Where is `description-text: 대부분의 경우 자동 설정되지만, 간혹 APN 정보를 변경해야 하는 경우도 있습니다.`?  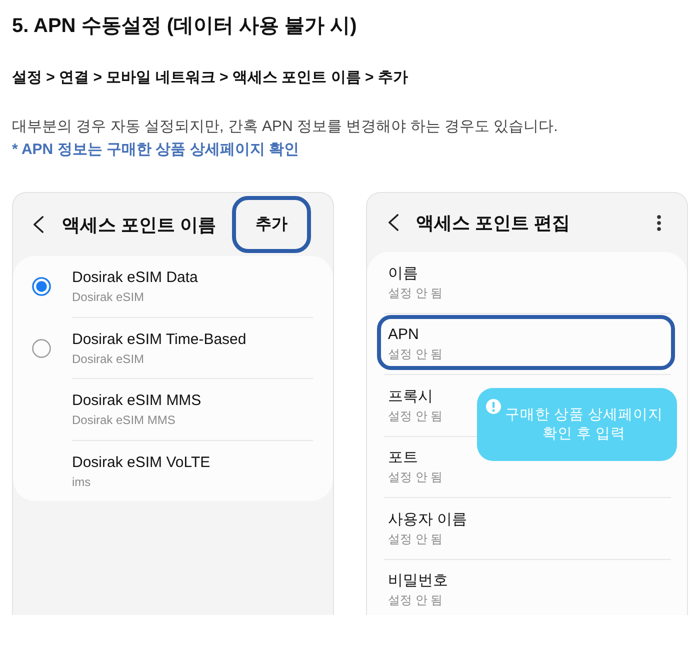
description-text: 대부분의 경우 자동 설정되지만, 간혹 APN 정보를 변경해야 하는 경우도 있습니다. is located at coordinates (285, 127).